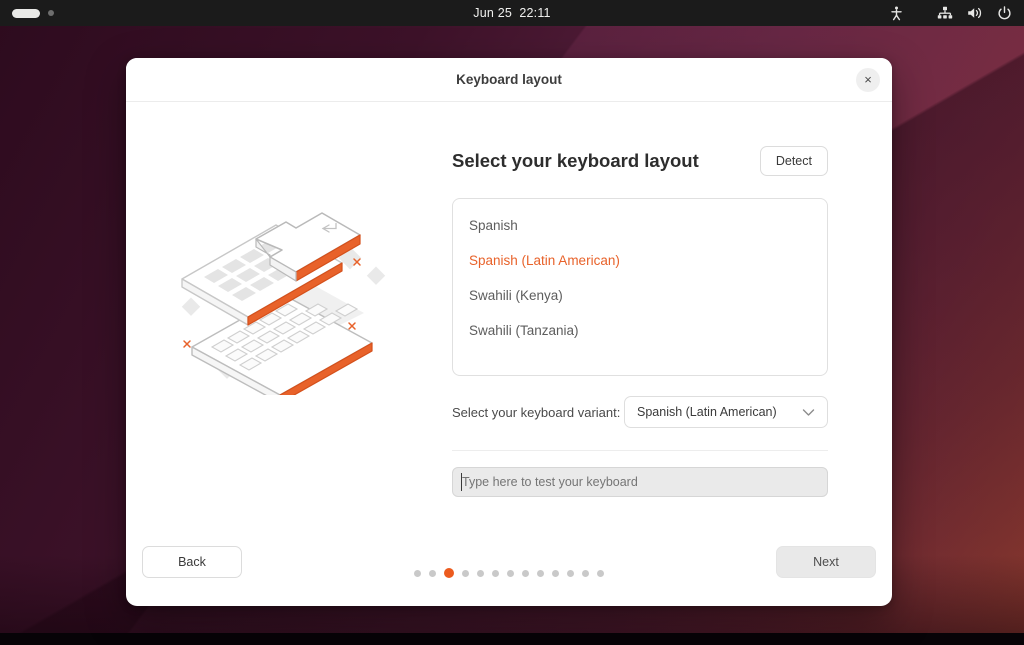 The image size is (1024, 645). I want to click on window-footer: Back Next, so click(509, 569).